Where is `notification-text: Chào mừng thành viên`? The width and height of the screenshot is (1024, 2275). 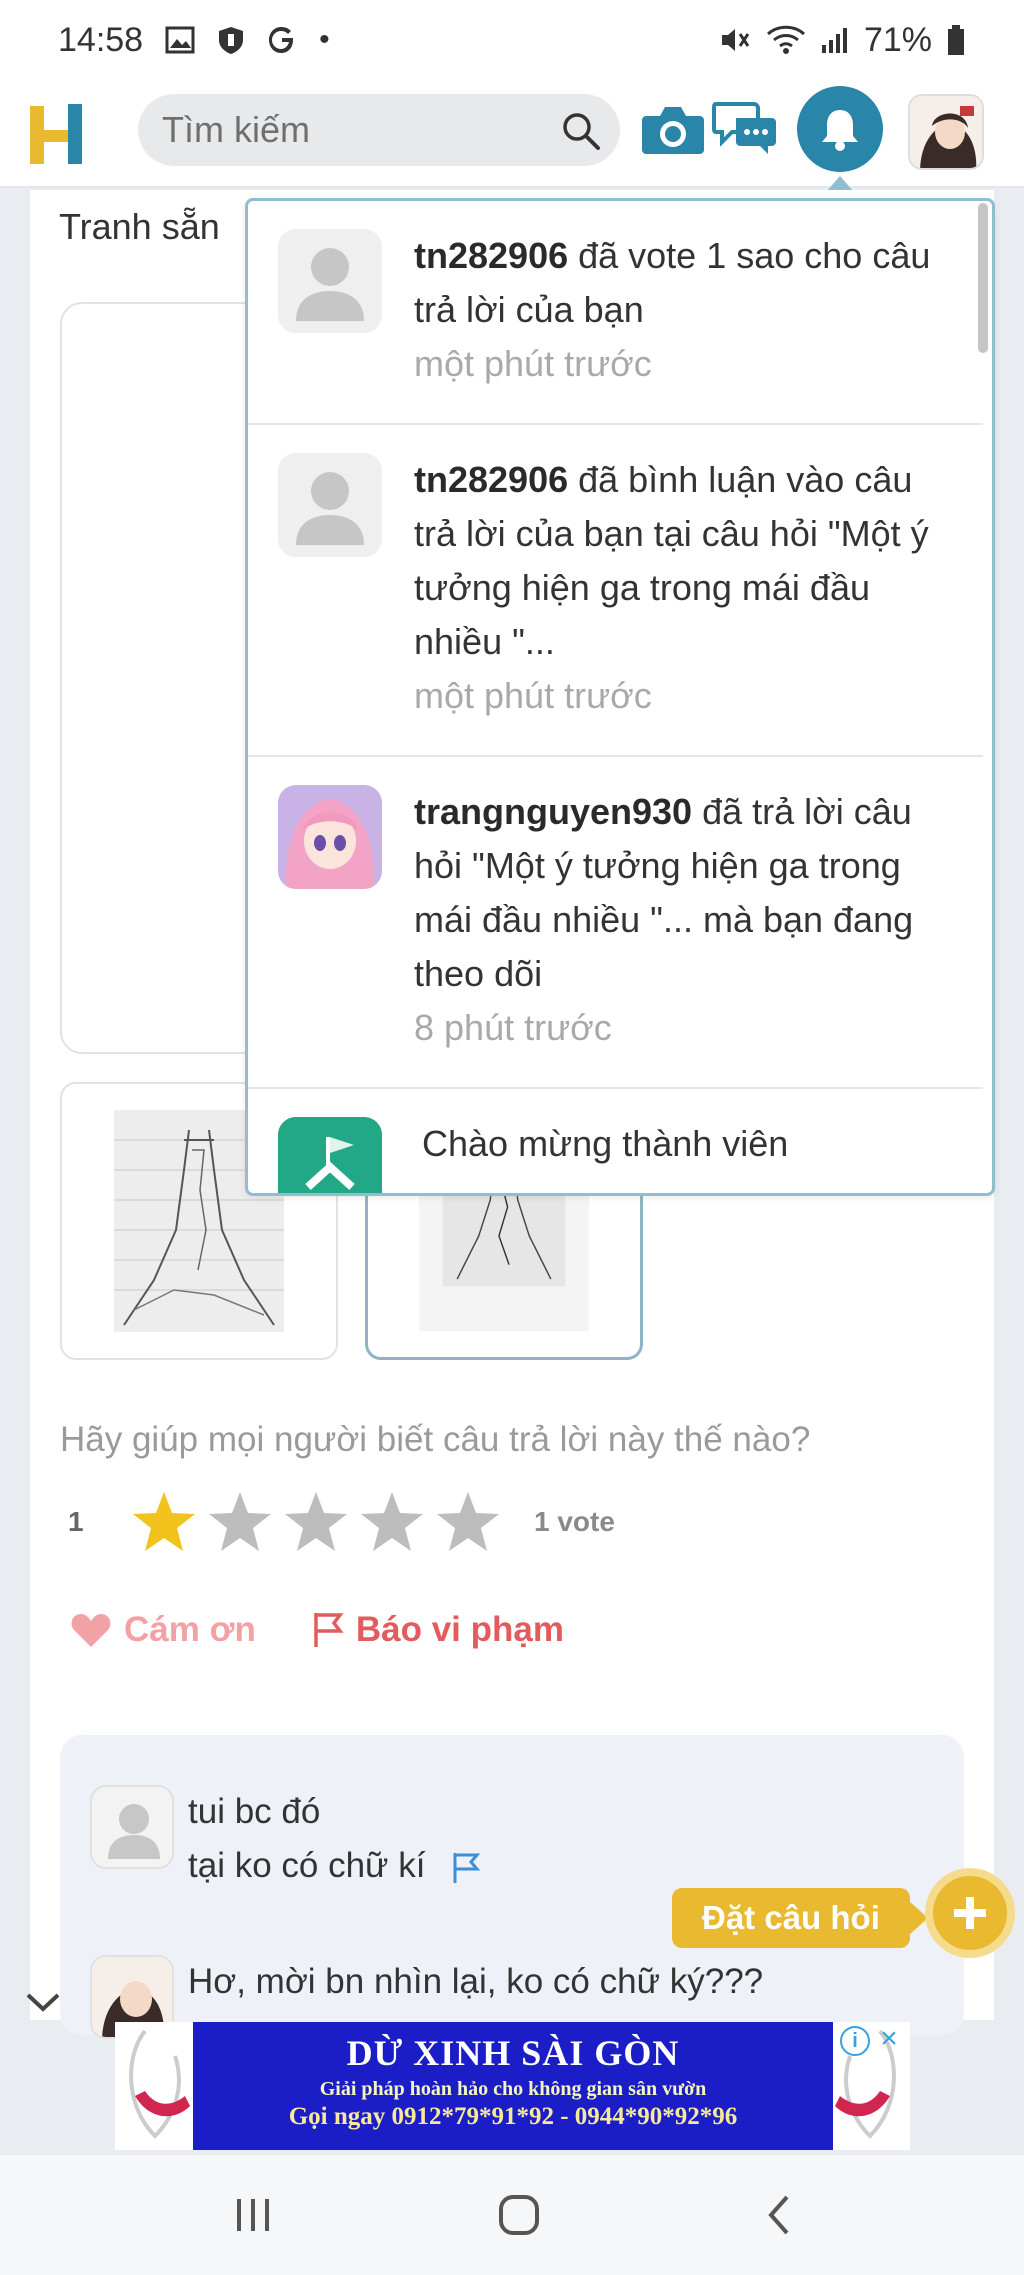
notification-text: Chào mừng thành viên is located at coordinates (692, 1144).